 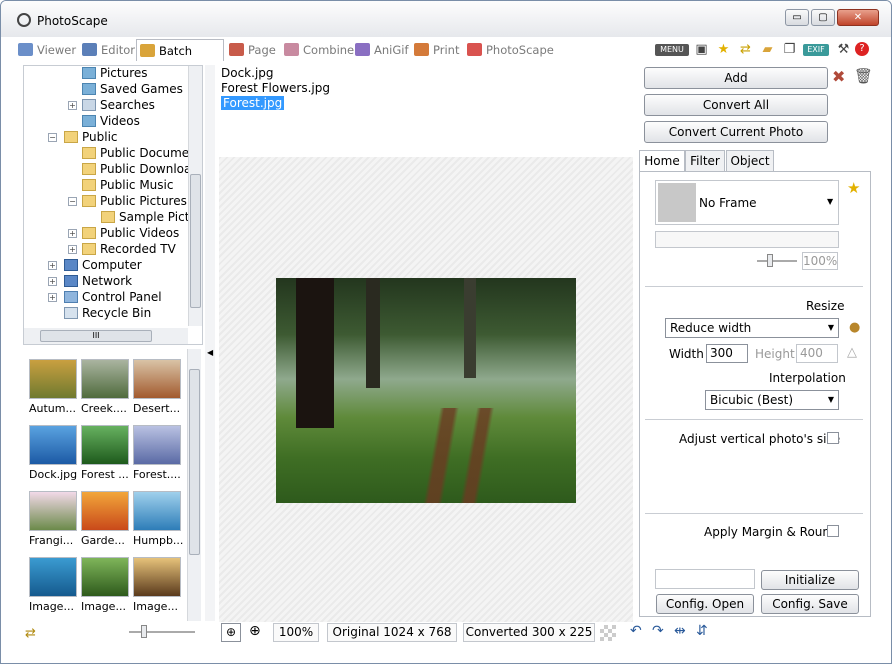 I want to click on acorn-icon: ●, so click(x=854, y=327).